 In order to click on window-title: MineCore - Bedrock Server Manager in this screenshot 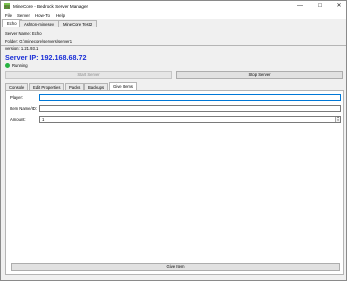, I will do `click(51, 6)`.